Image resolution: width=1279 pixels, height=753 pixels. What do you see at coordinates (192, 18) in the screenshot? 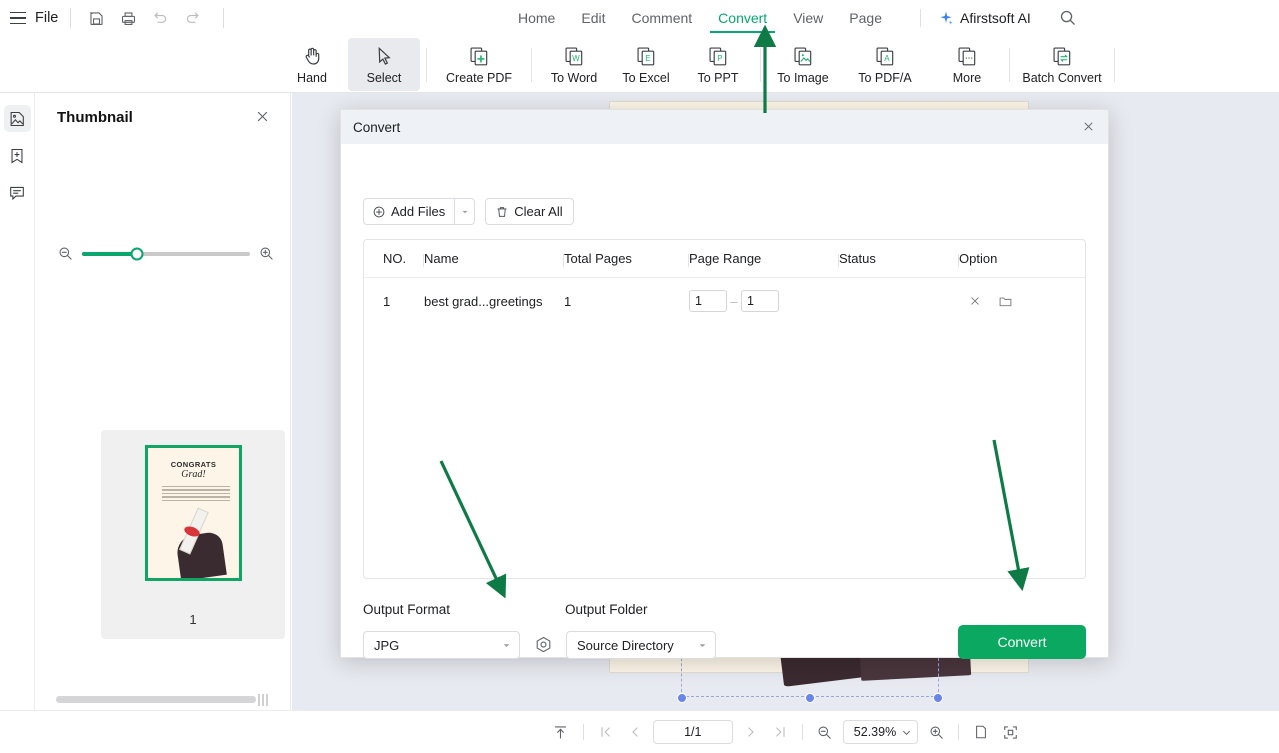
I see `redo-icon` at bounding box center [192, 18].